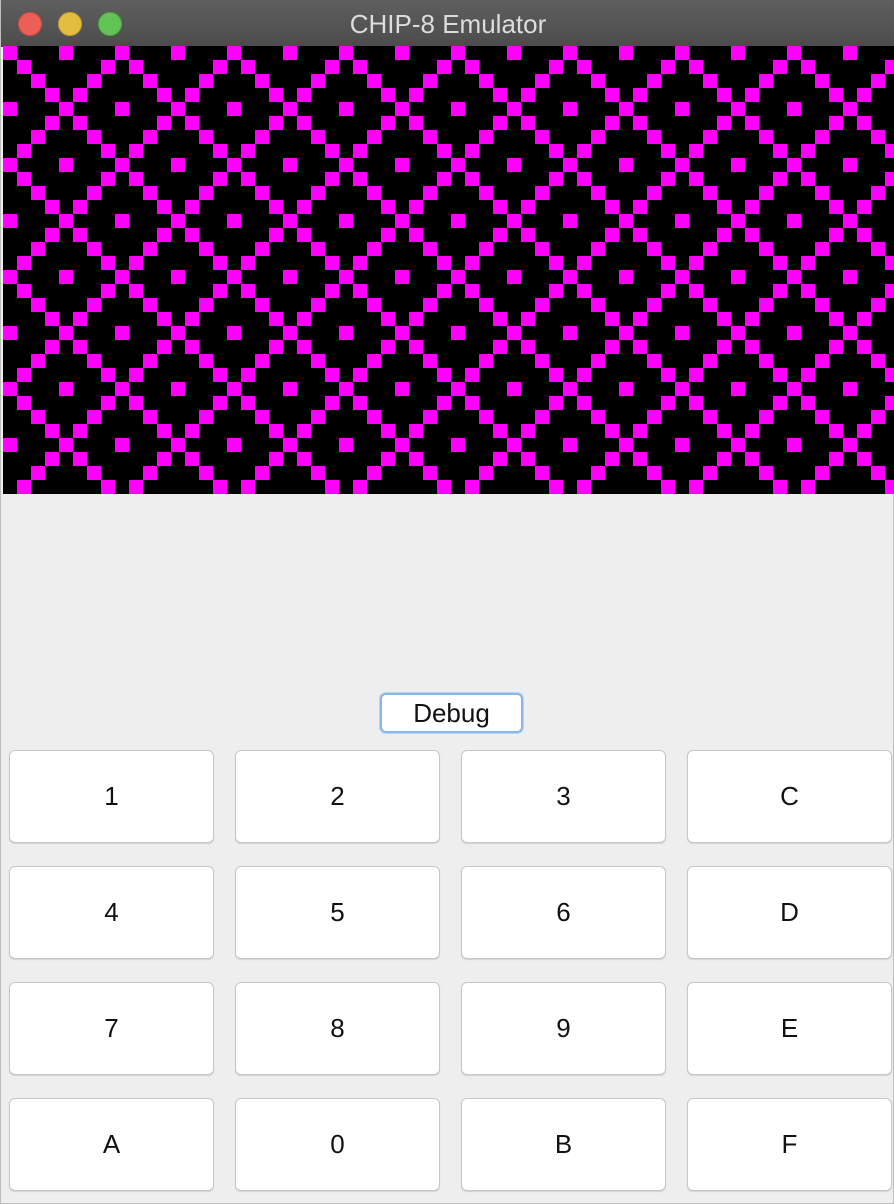 The height and width of the screenshot is (1204, 894). What do you see at coordinates (563, 1028) in the screenshot?
I see `key-9: 9` at bounding box center [563, 1028].